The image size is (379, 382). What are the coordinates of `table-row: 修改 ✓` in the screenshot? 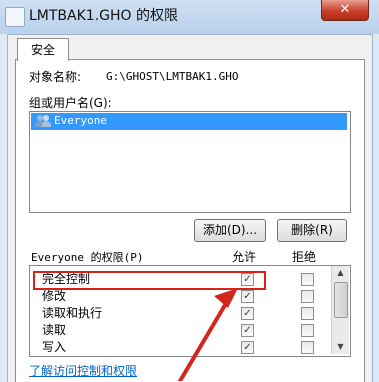 It's located at (180, 296).